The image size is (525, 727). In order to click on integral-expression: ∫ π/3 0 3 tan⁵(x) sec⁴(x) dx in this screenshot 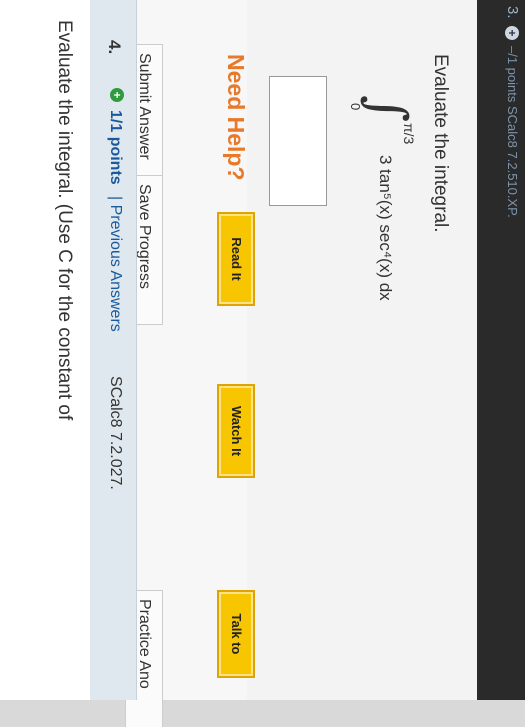, I will do `click(382, 245)`.